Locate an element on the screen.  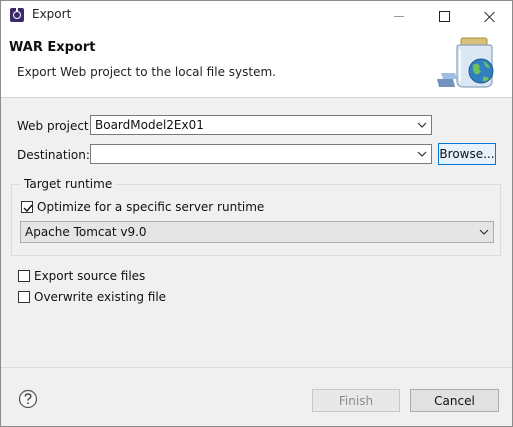
war-export-wizard-icon is located at coordinates (465, 62).